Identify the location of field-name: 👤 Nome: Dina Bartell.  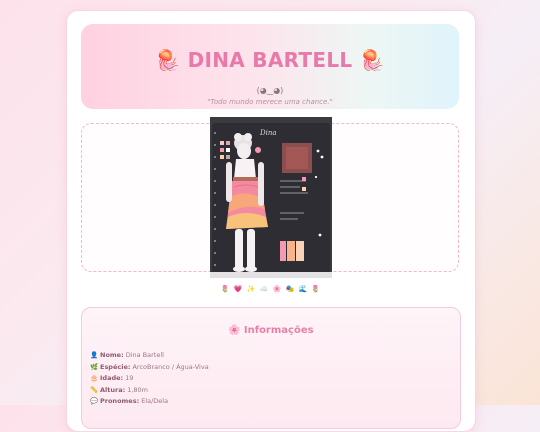
(149, 356).